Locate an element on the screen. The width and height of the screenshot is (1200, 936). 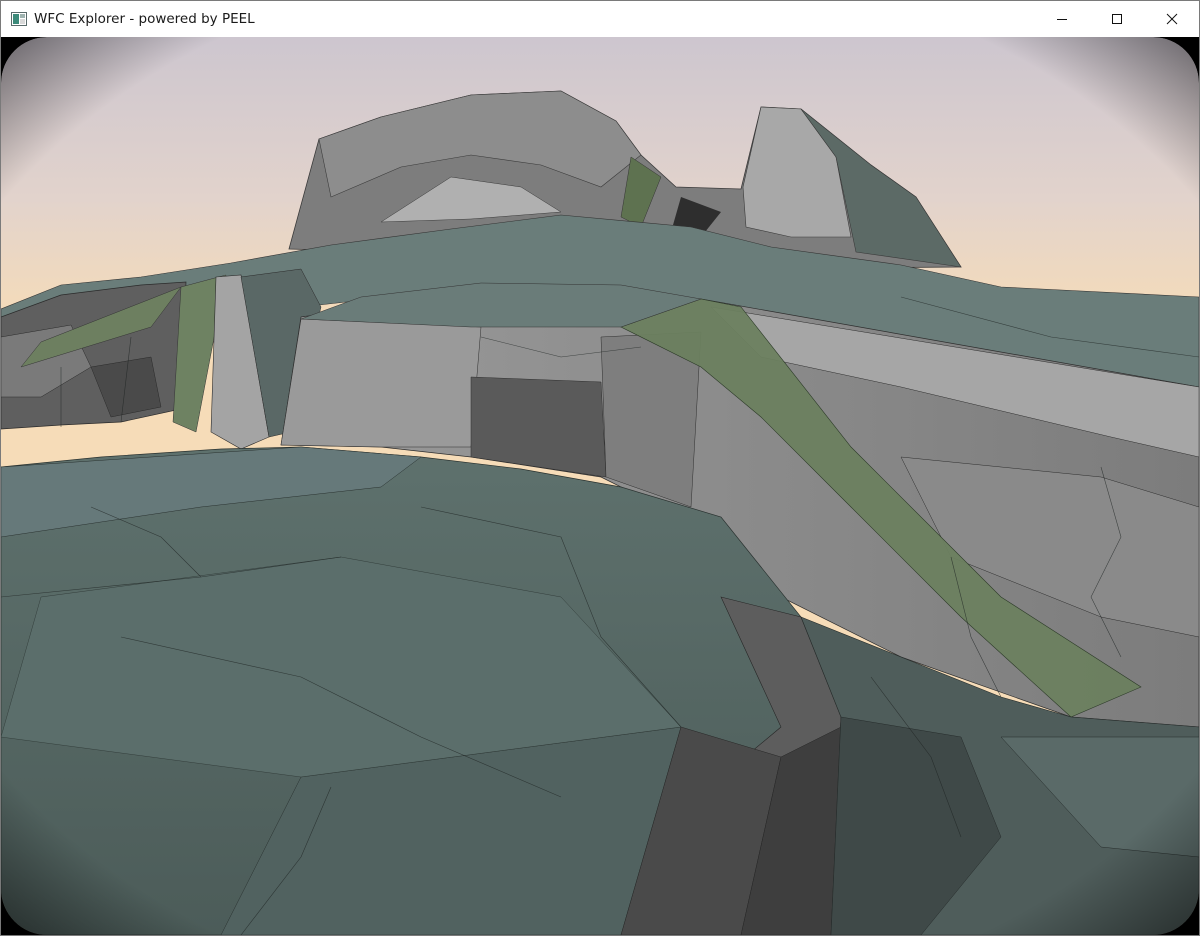
minimize-button is located at coordinates (1061, 19).